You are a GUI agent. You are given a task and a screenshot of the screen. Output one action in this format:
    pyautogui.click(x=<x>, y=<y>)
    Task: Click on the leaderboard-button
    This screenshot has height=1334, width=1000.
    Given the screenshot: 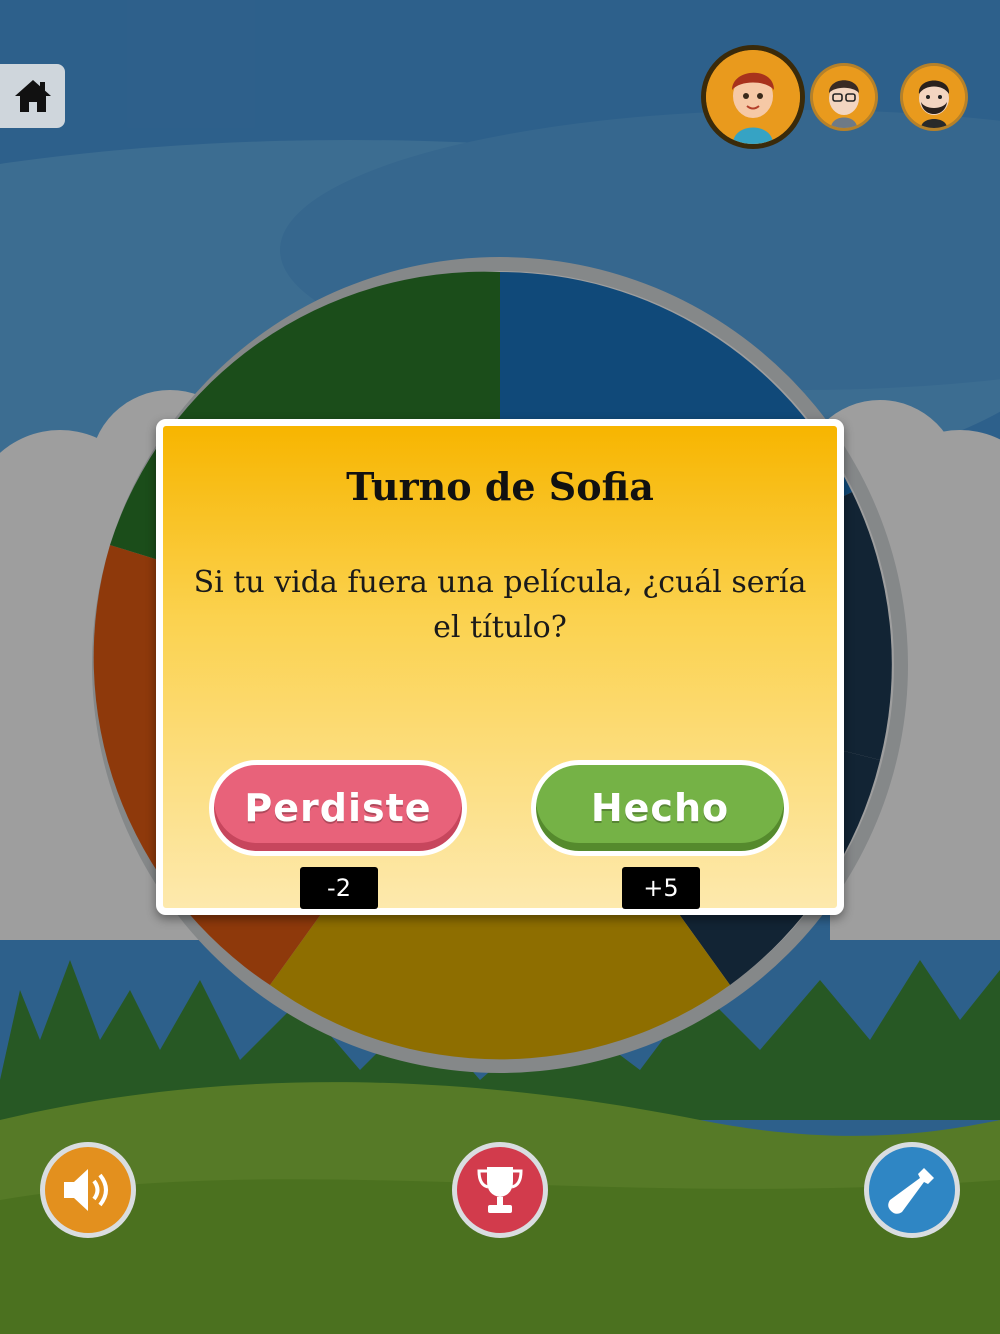 What is the action you would take?
    pyautogui.click(x=500, y=1190)
    